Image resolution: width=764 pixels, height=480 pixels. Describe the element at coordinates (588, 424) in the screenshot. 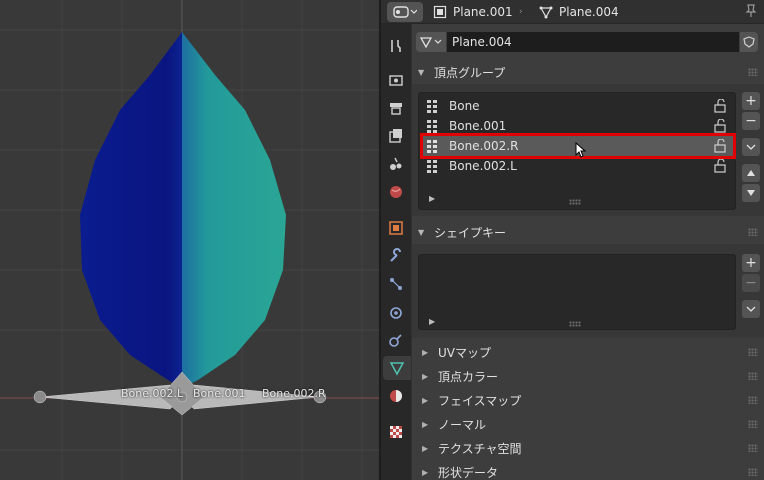

I see `normals-panel-header: ▶ ノーマル` at that location.